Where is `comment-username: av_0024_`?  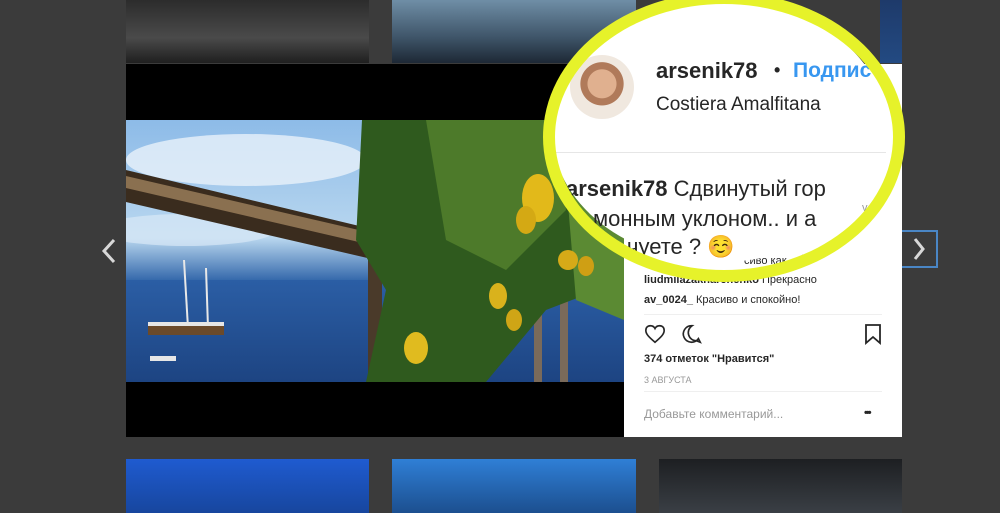 comment-username: av_0024_ is located at coordinates (668, 300).